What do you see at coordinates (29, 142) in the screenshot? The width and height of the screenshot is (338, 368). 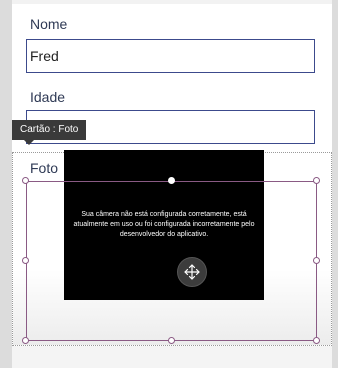 I see `tooltip-arrow` at bounding box center [29, 142].